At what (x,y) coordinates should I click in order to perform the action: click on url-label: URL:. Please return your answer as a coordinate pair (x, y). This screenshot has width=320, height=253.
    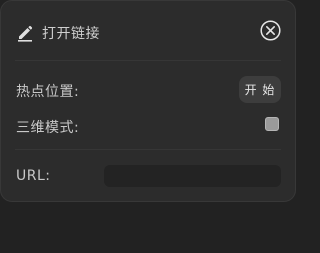
    Looking at the image, I should click on (33, 176).